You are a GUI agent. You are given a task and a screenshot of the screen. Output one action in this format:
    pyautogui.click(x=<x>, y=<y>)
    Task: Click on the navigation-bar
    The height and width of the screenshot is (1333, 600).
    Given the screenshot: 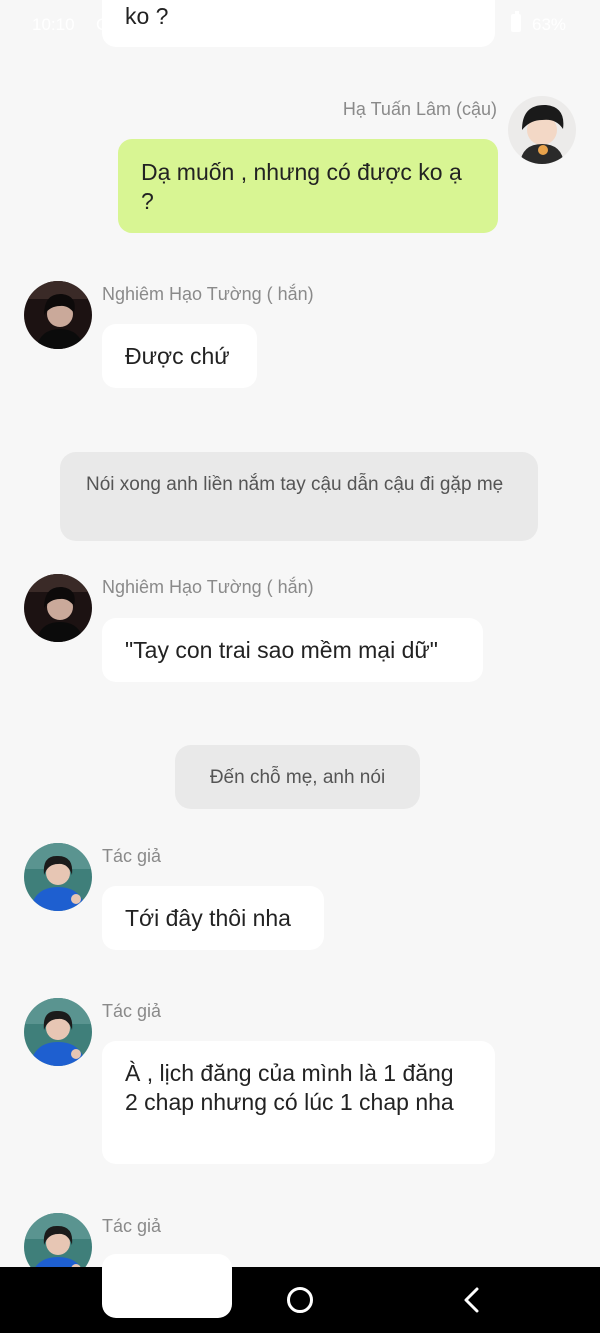 What is the action you would take?
    pyautogui.click(x=300, y=1300)
    